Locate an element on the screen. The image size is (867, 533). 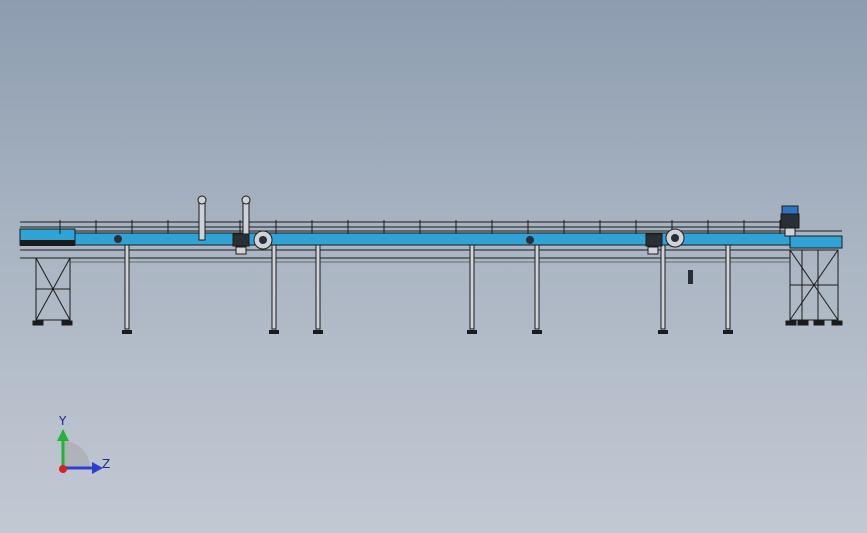
control-box is located at coordinates (690, 277).